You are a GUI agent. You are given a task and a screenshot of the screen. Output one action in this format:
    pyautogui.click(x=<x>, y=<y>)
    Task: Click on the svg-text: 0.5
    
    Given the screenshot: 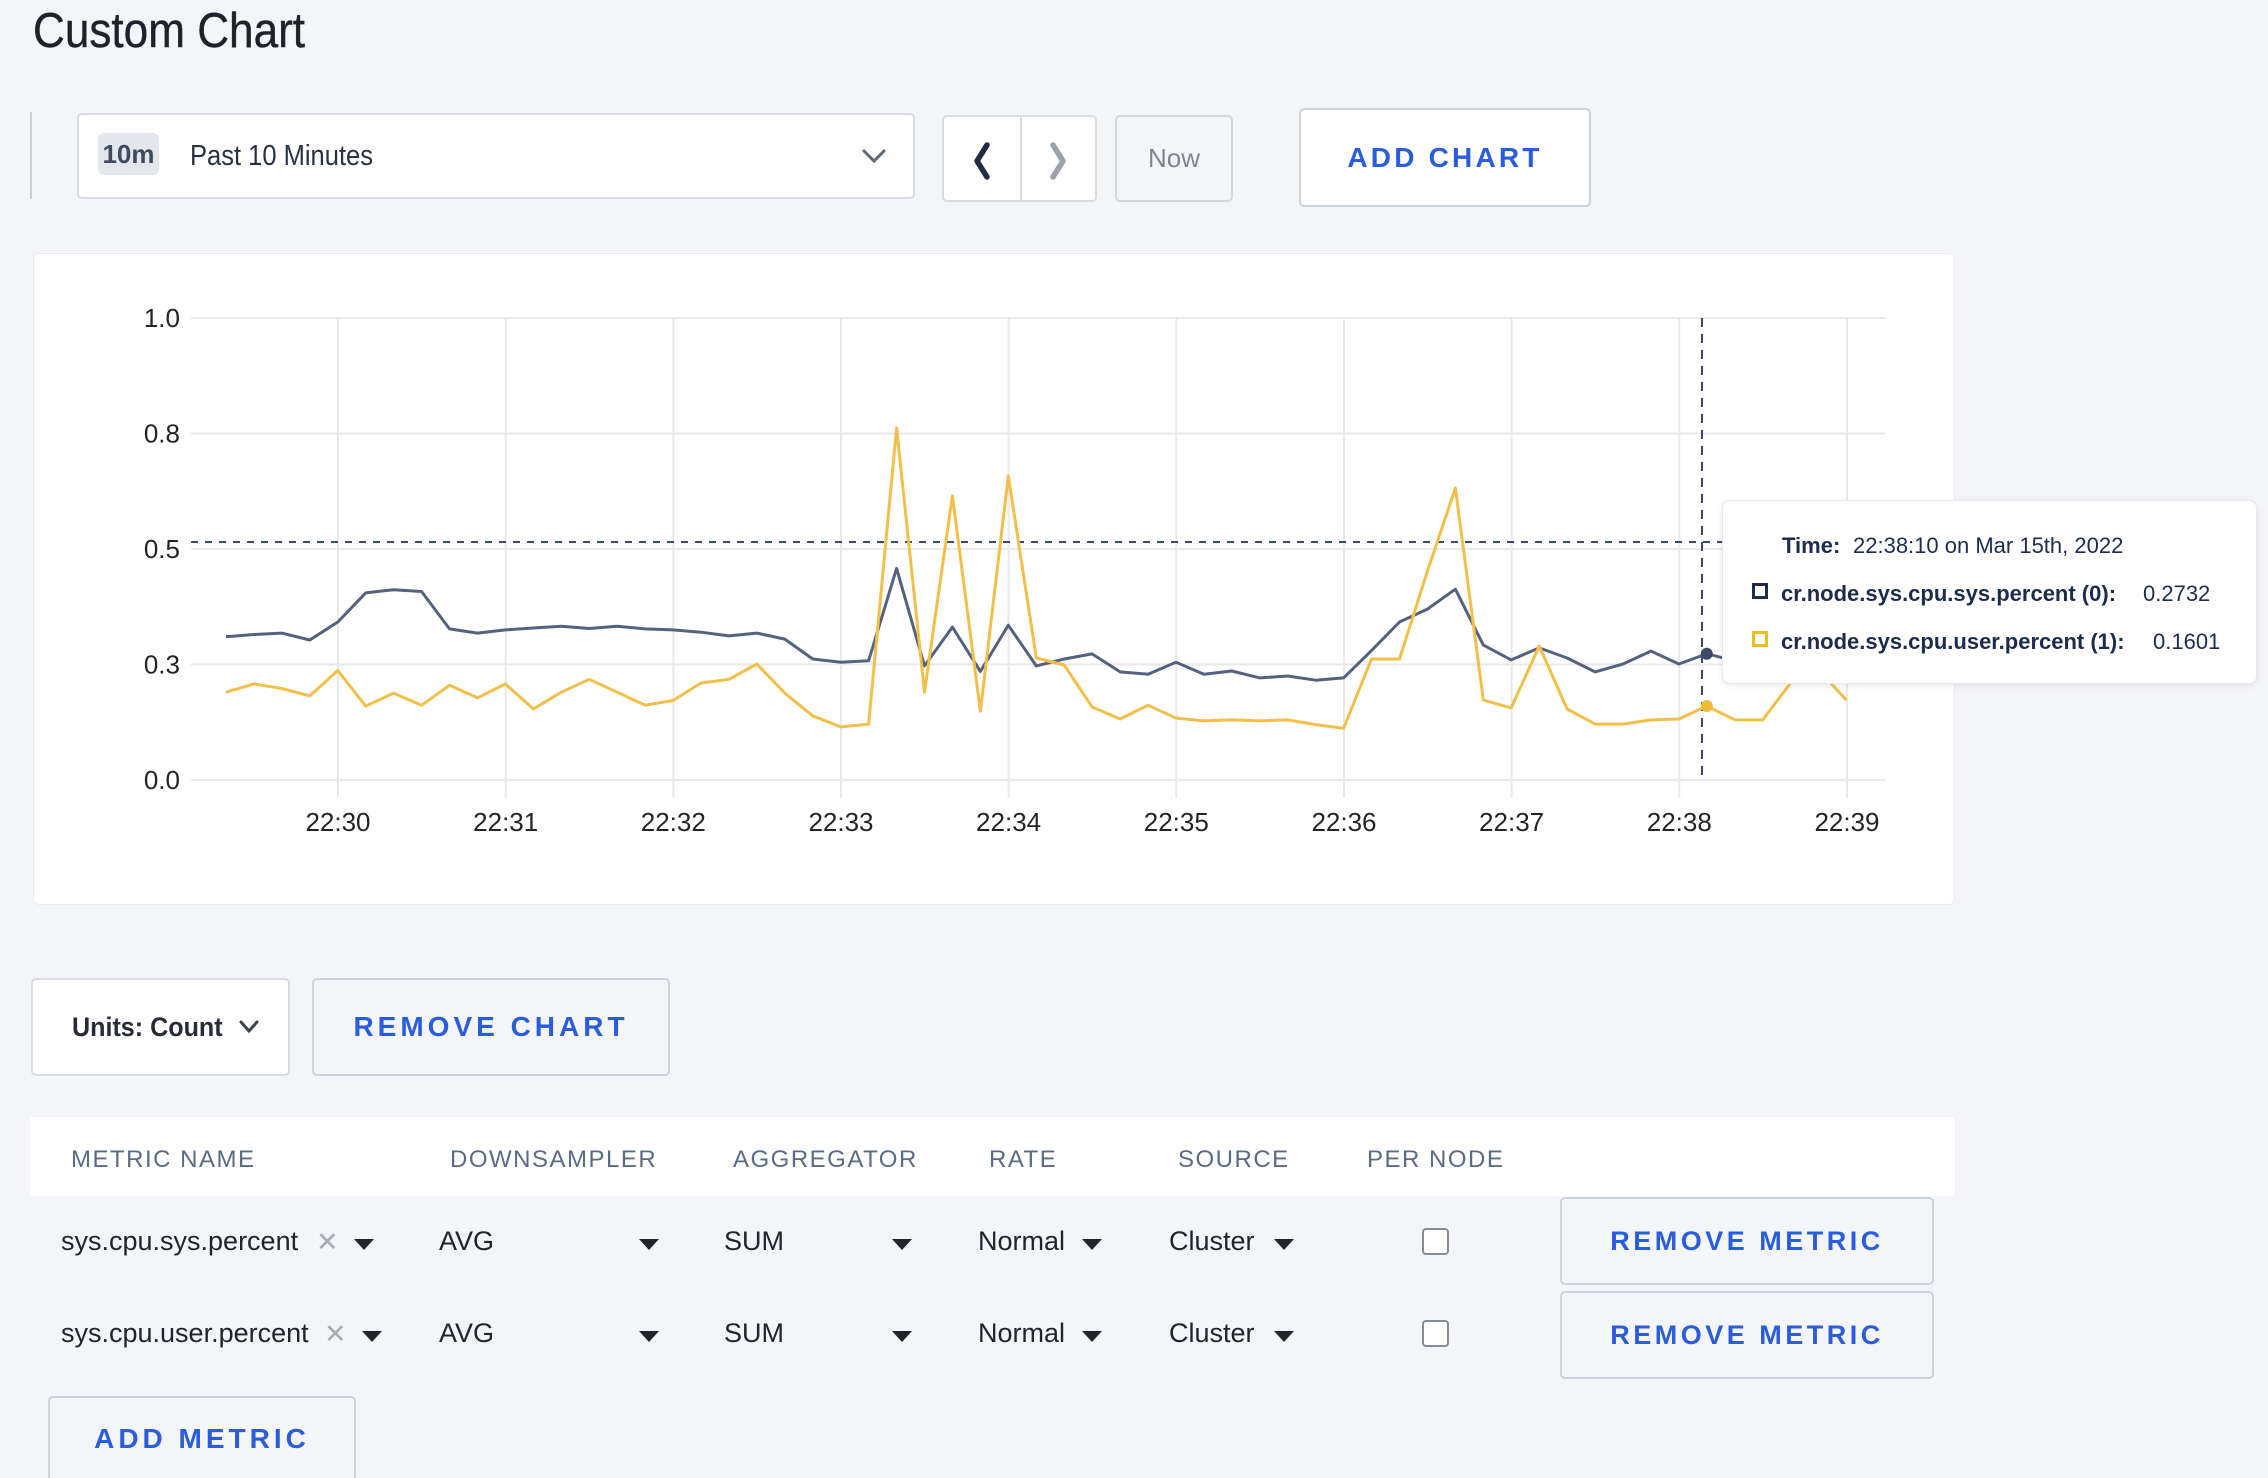 What is the action you would take?
    pyautogui.click(x=162, y=549)
    